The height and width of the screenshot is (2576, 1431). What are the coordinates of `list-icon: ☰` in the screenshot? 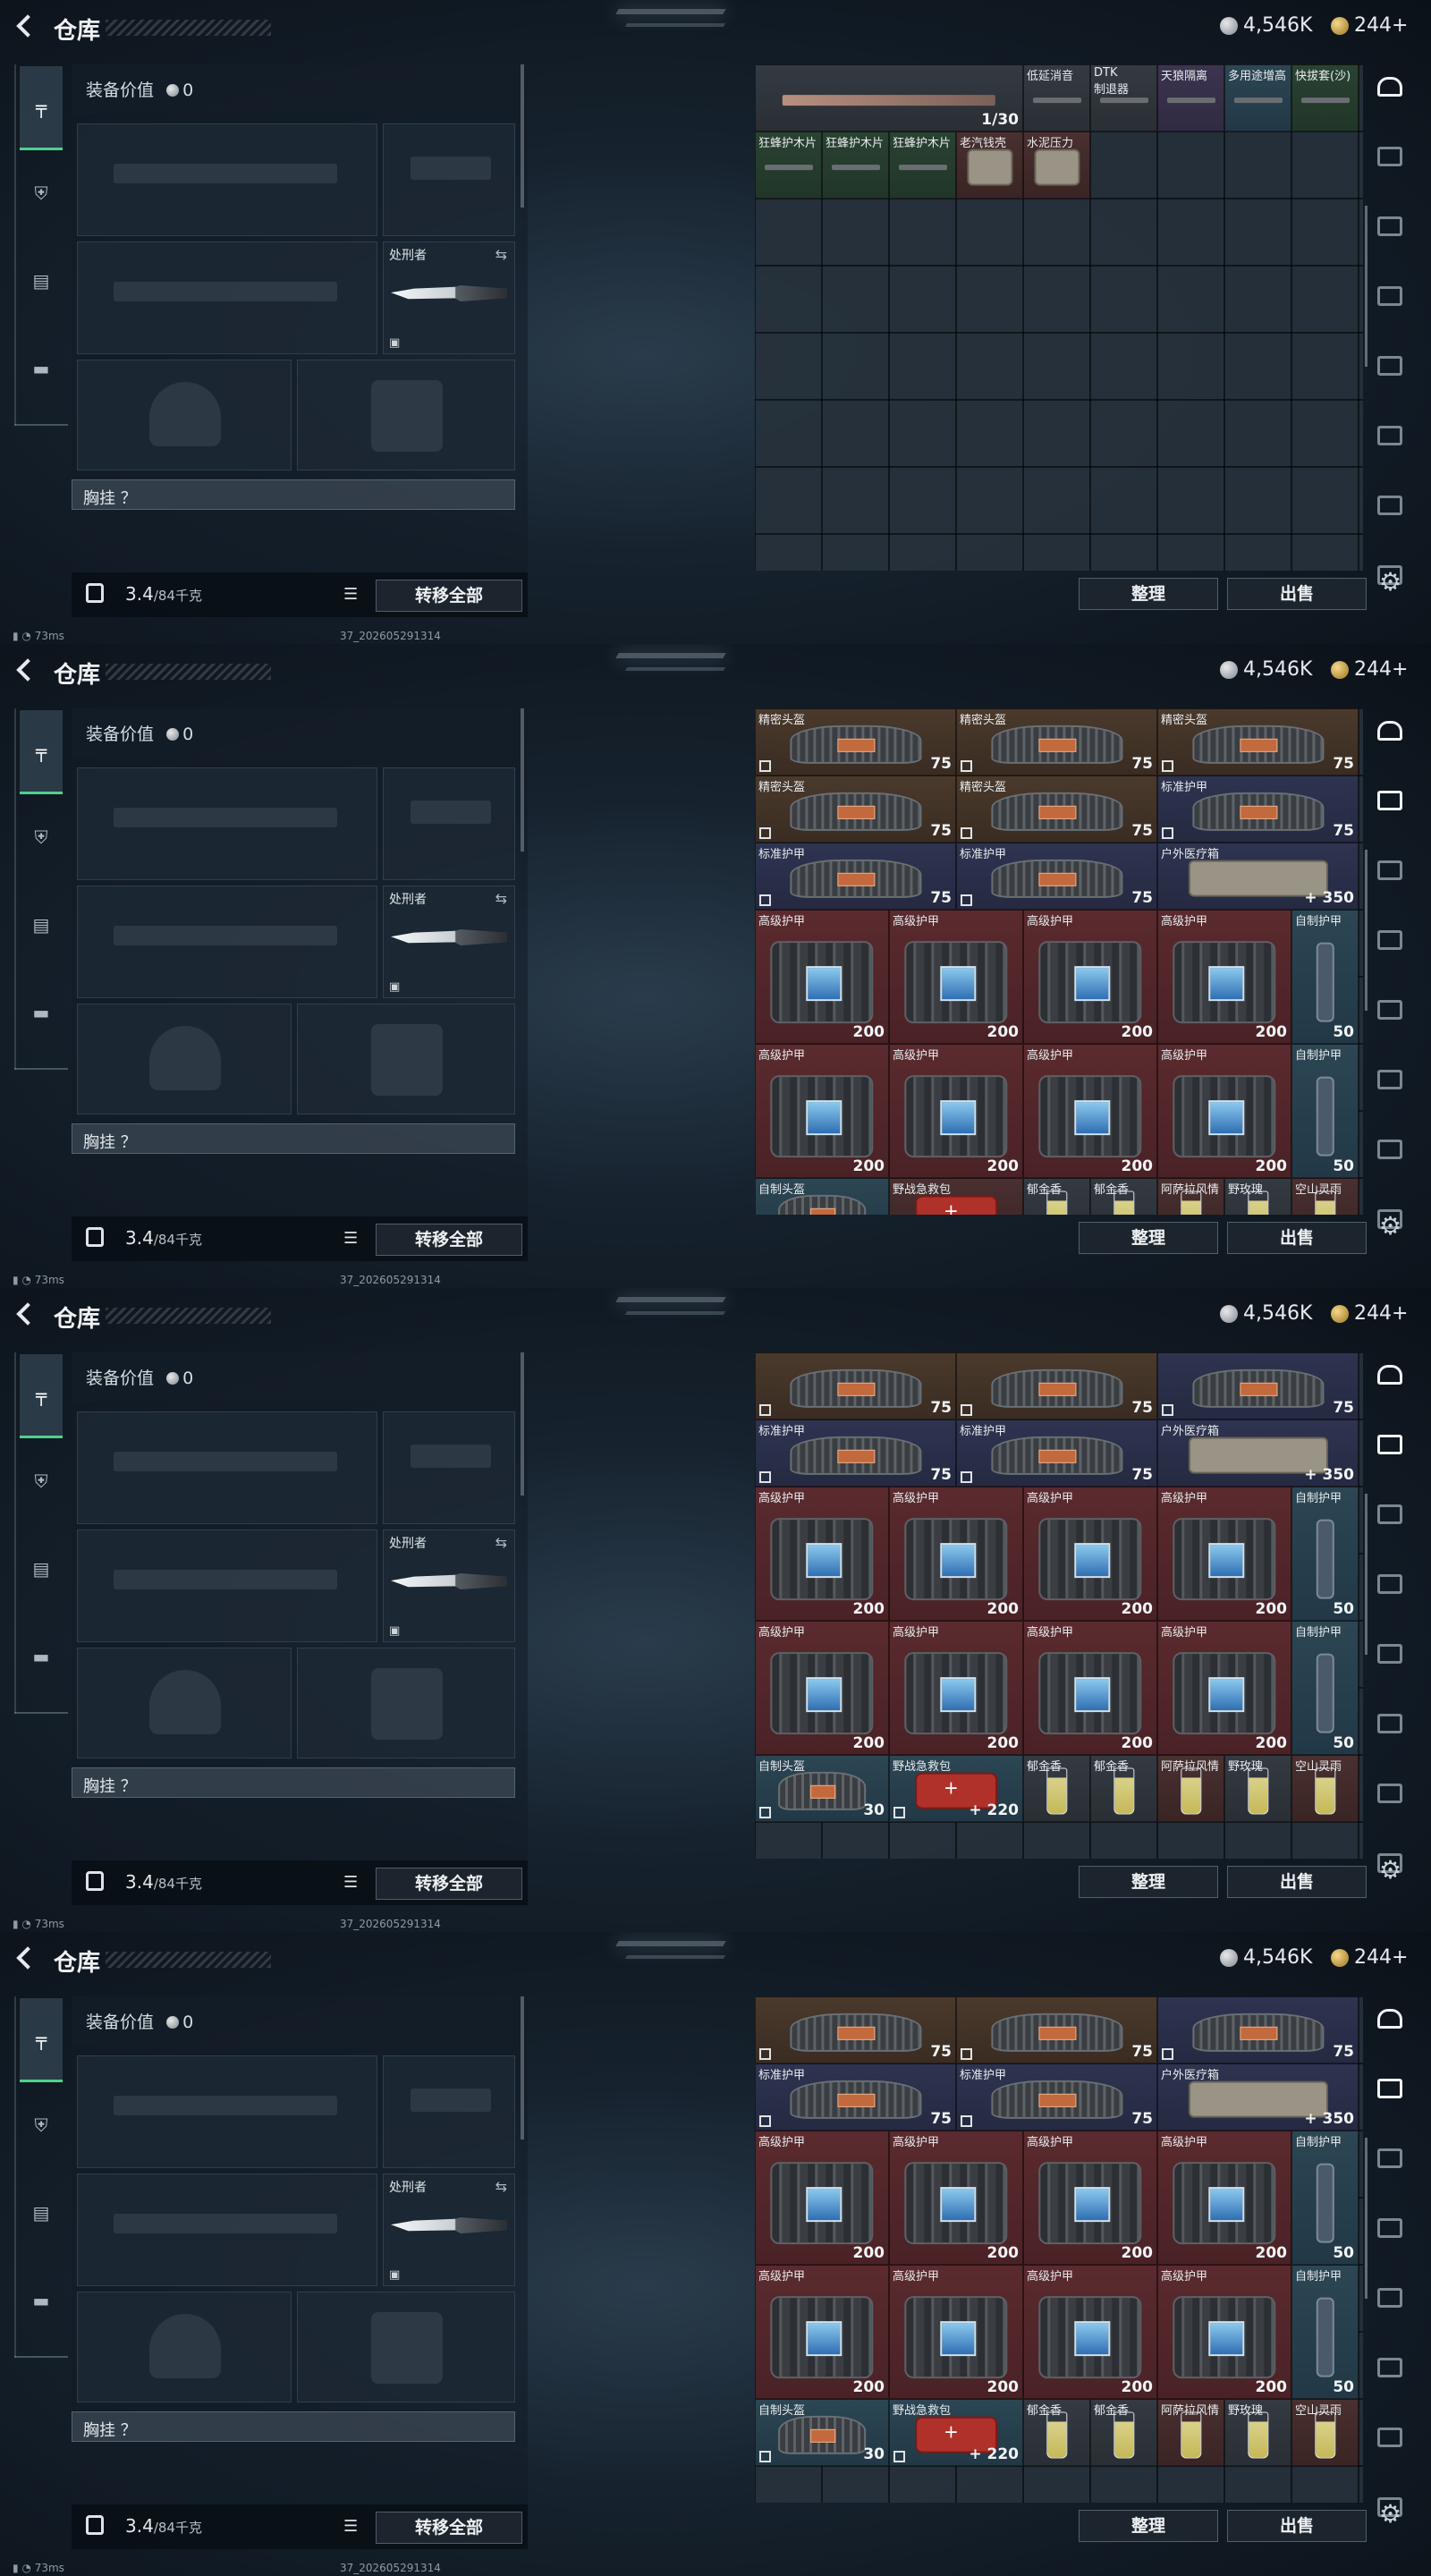 It's located at (351, 594).